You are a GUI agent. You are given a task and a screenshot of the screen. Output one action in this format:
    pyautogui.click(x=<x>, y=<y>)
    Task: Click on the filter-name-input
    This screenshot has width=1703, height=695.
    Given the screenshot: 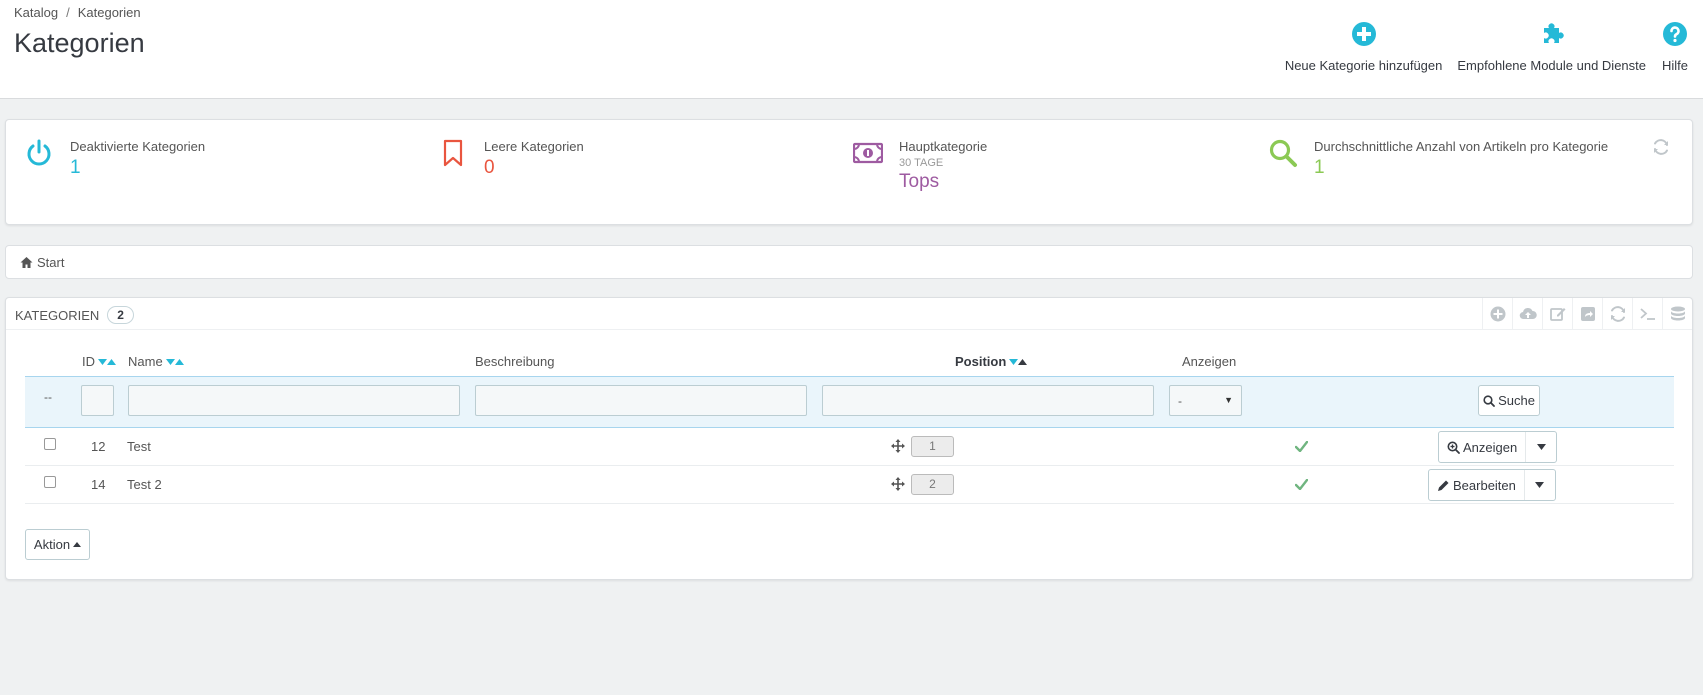 What is the action you would take?
    pyautogui.click(x=294, y=400)
    